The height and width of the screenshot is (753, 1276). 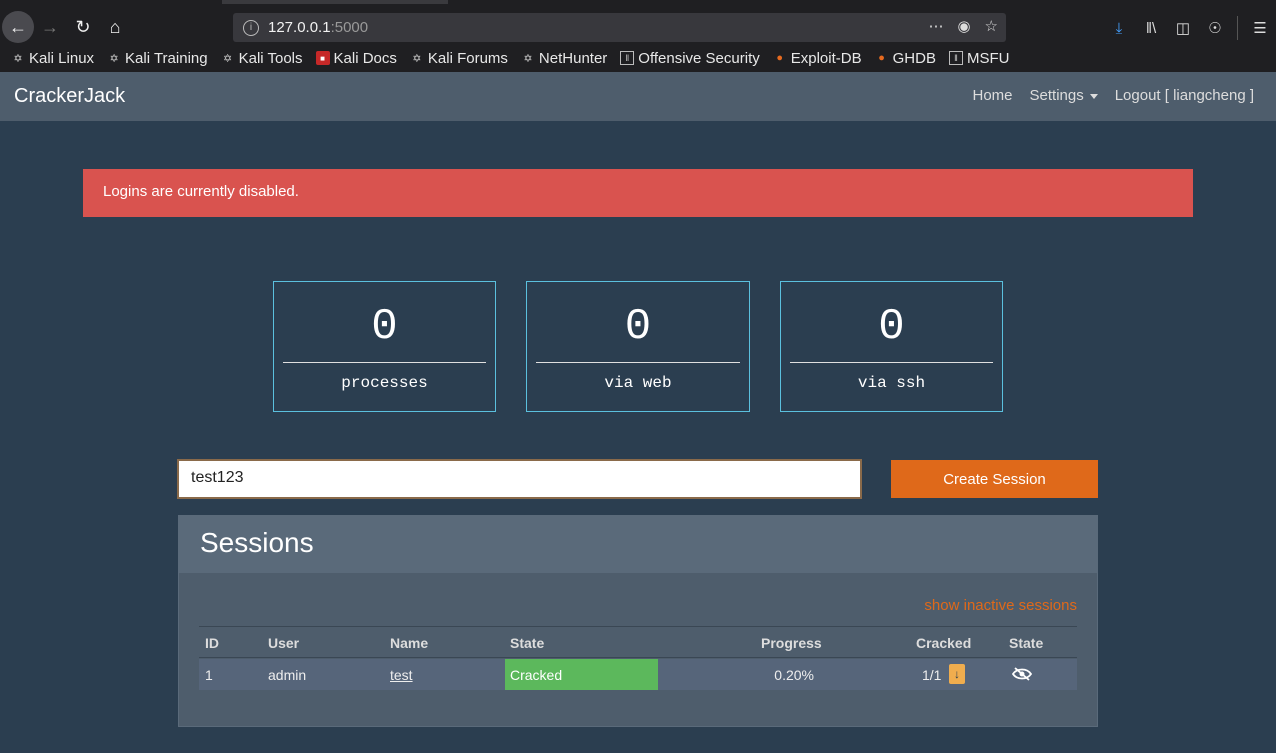 I want to click on panel-header: Sessions, so click(x=638, y=544).